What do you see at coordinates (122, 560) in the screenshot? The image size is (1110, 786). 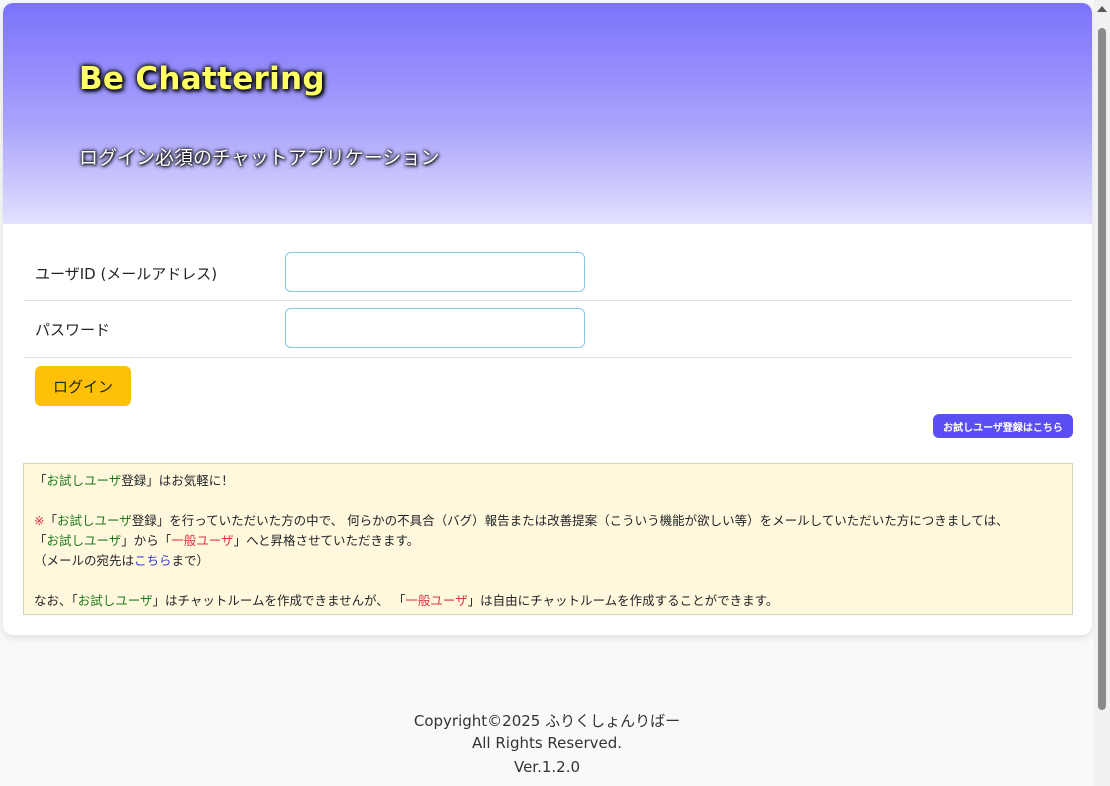 I see `notice-line: （メールの宛先はこちらまで）` at bounding box center [122, 560].